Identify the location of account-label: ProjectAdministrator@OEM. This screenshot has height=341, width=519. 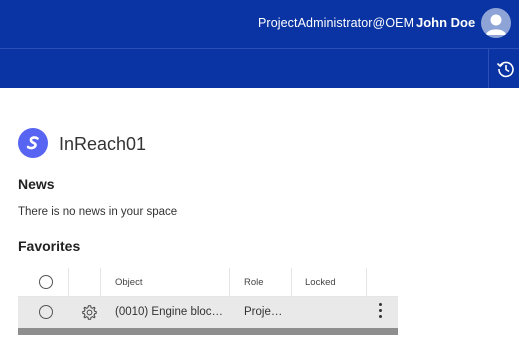
(336, 23).